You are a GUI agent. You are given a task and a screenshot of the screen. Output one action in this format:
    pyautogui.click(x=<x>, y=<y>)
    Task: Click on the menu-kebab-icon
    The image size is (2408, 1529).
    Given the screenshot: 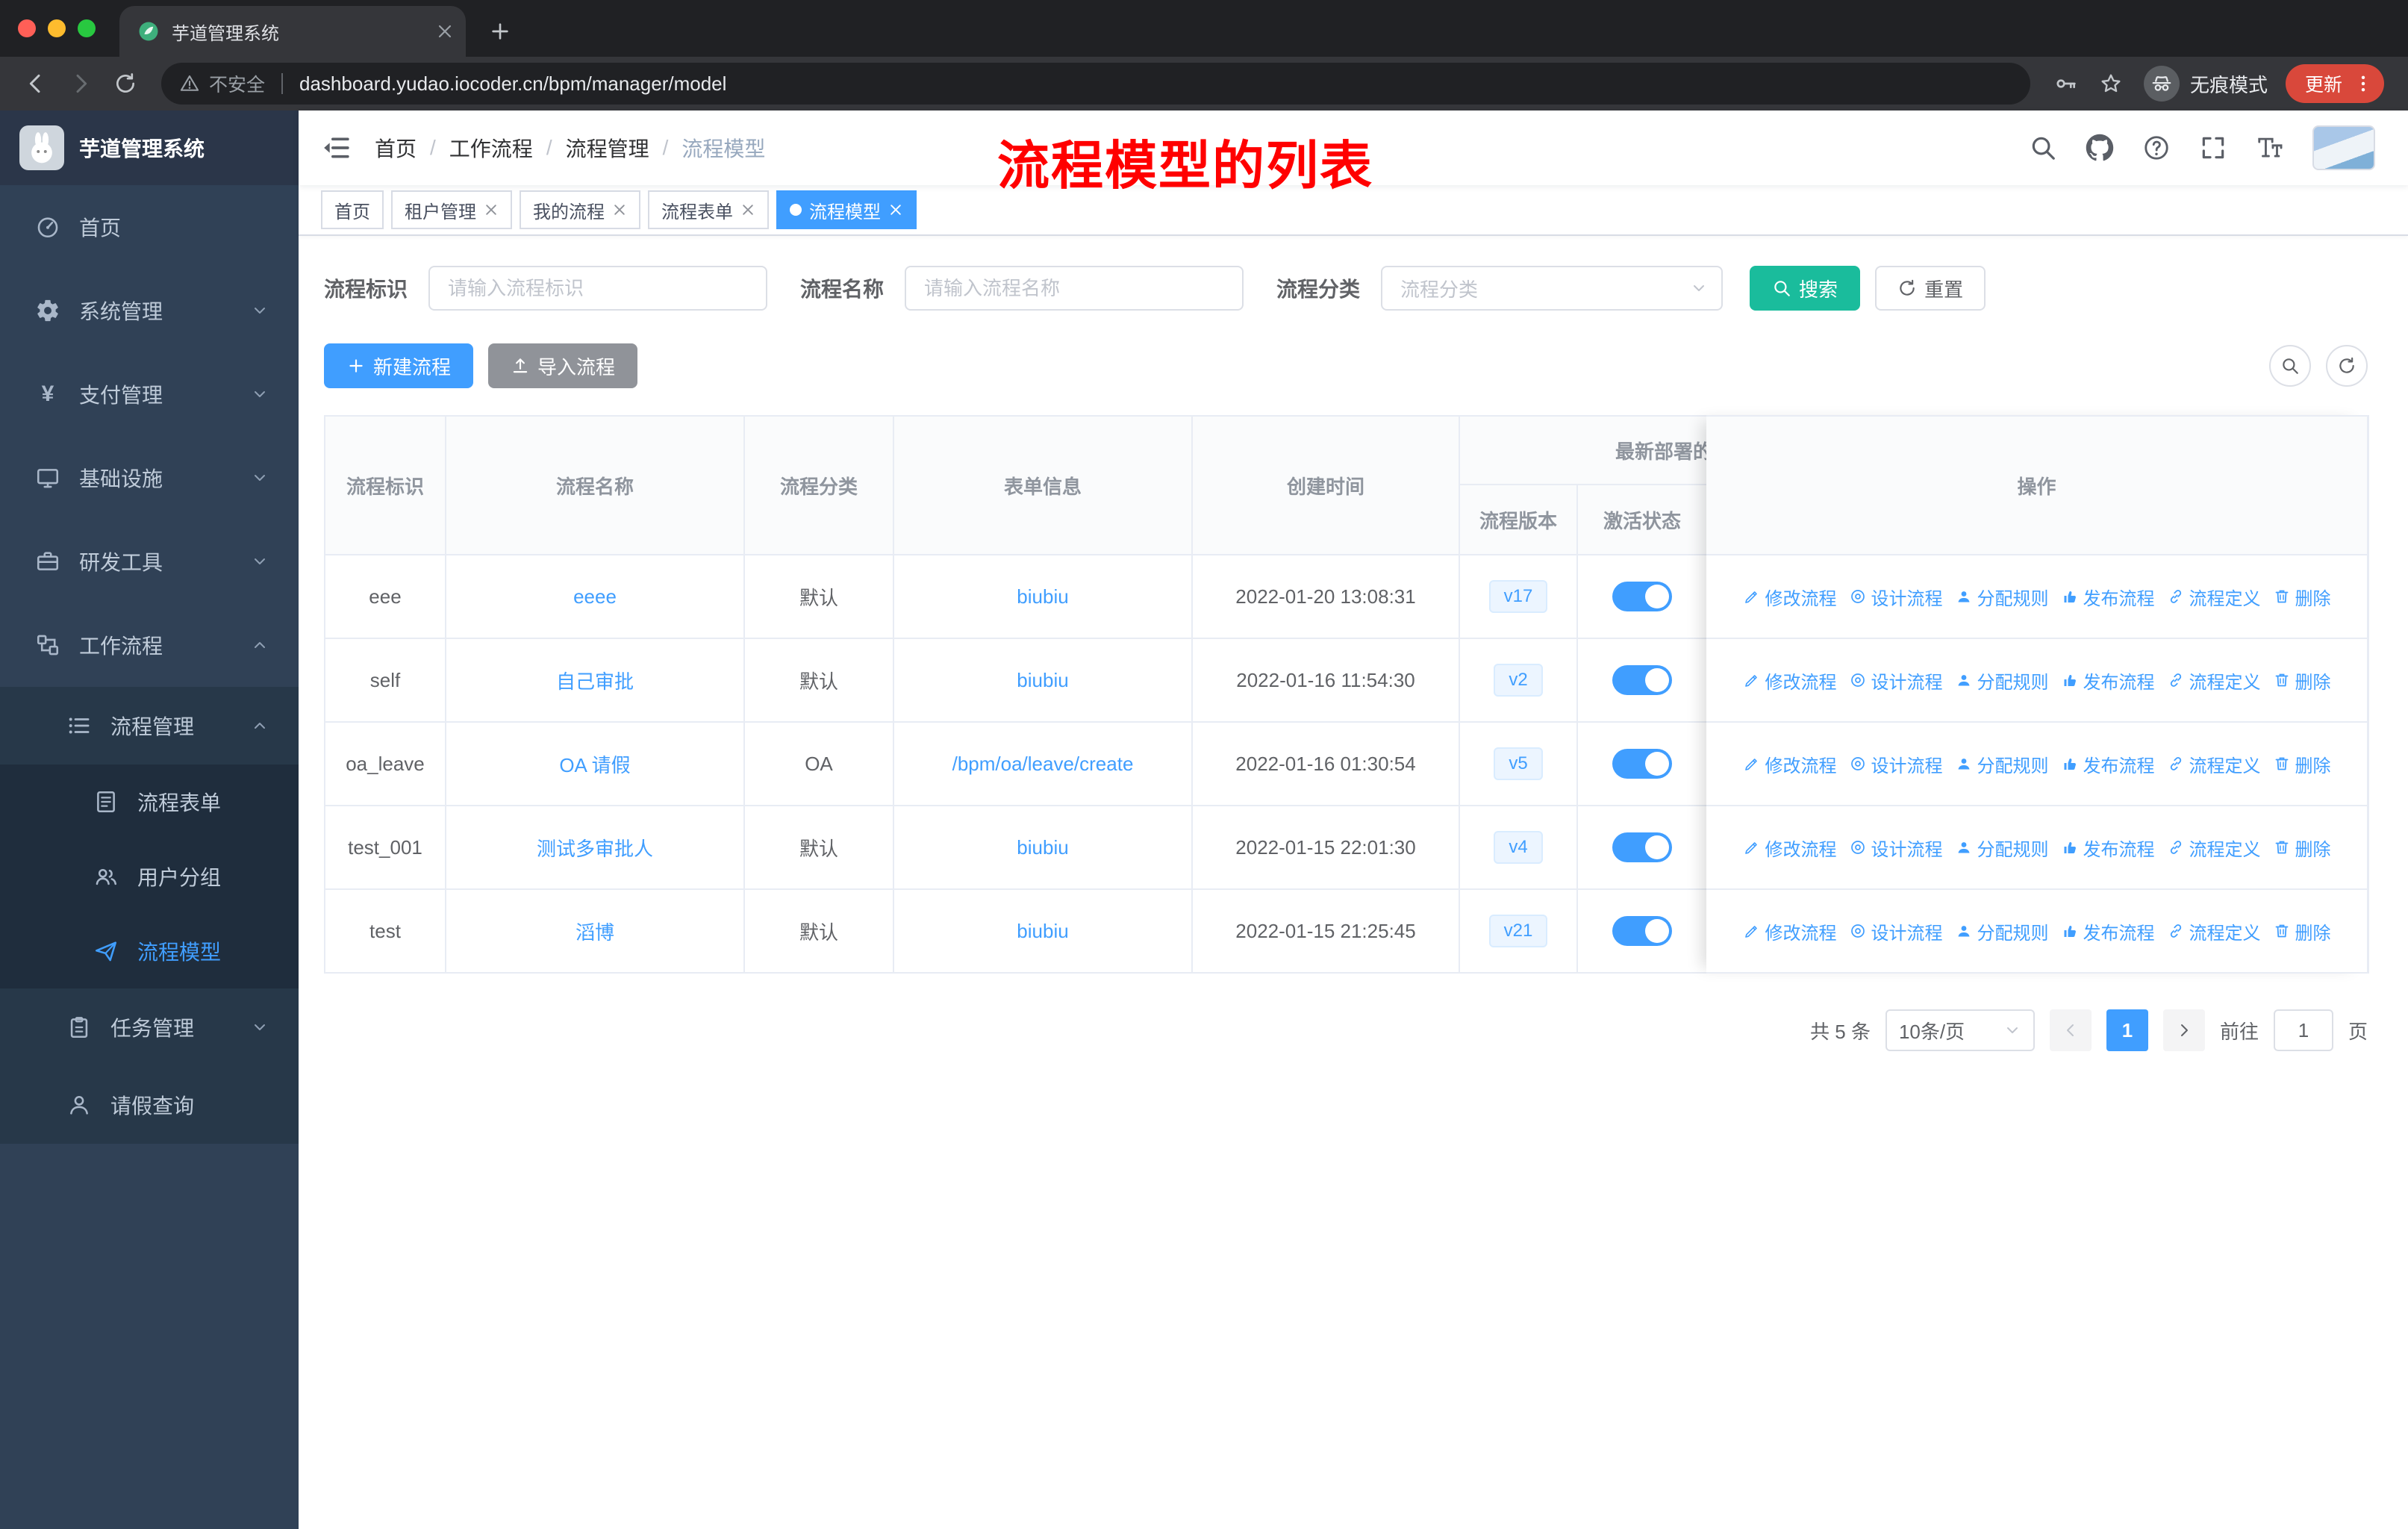 What is the action you would take?
    pyautogui.click(x=2363, y=83)
    